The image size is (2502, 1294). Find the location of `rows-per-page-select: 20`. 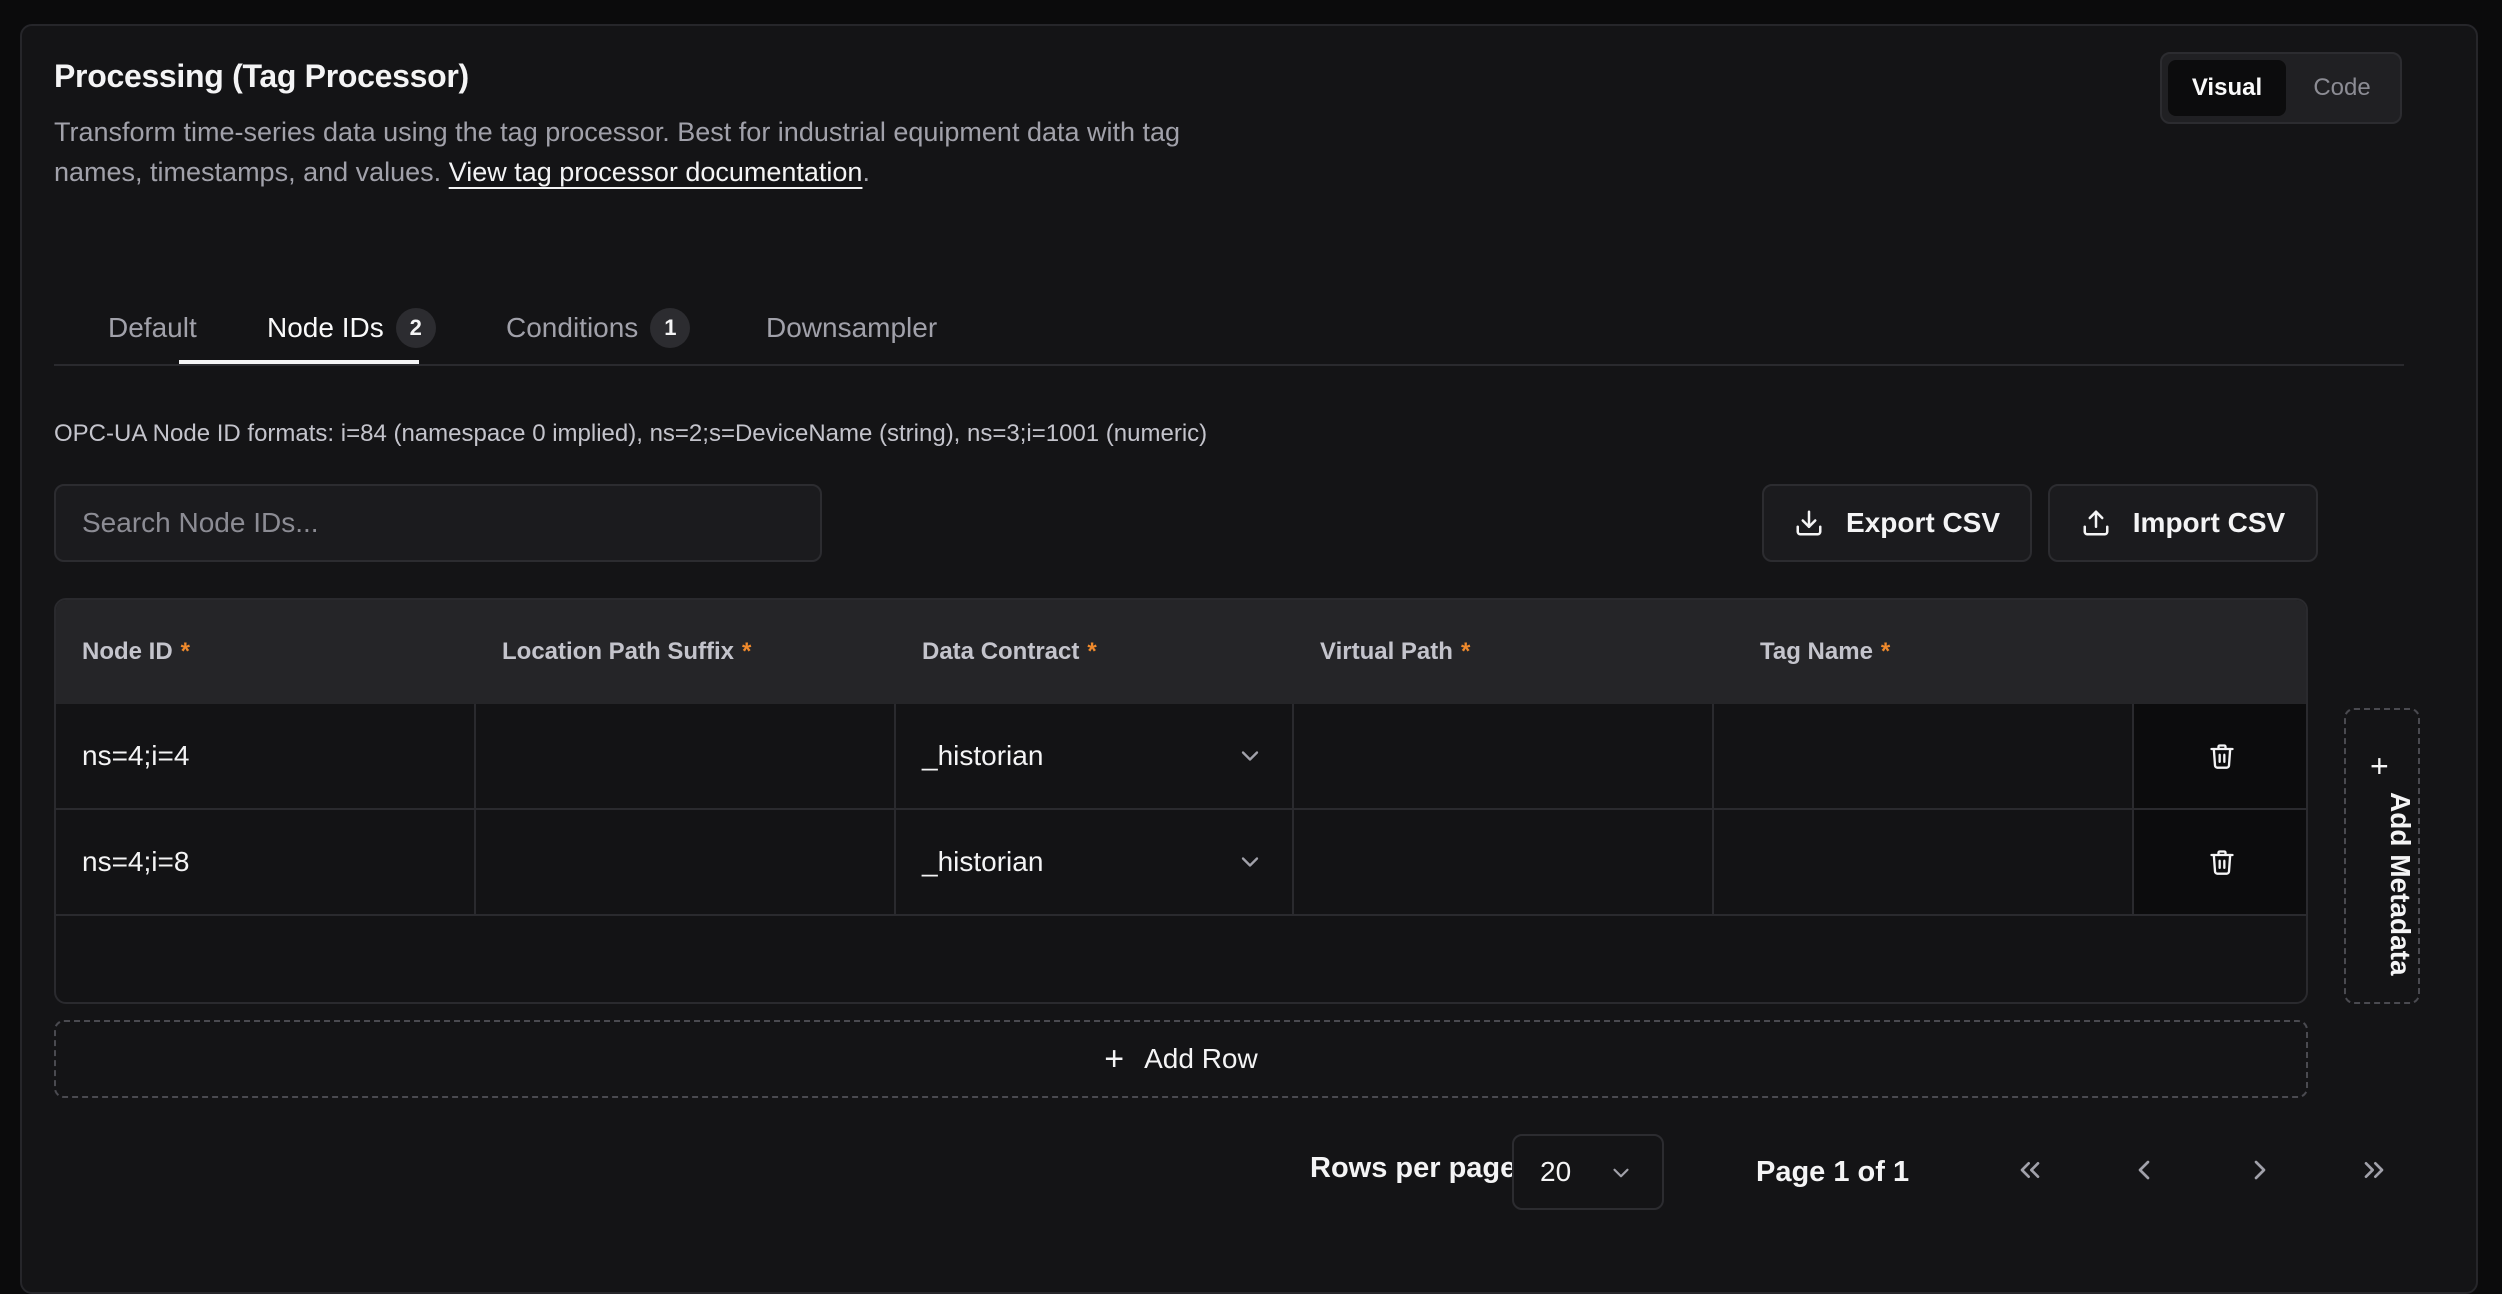

rows-per-page-select: 20 is located at coordinates (1588, 1172).